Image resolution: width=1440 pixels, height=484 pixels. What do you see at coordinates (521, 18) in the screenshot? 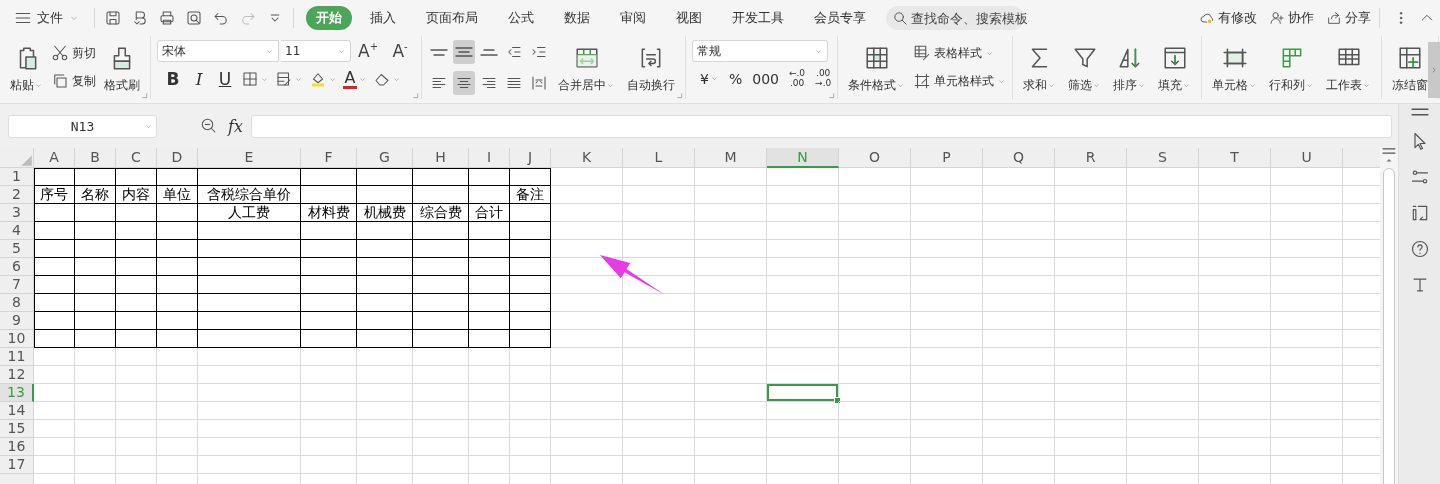
I see `ribbon-tab: 公式` at bounding box center [521, 18].